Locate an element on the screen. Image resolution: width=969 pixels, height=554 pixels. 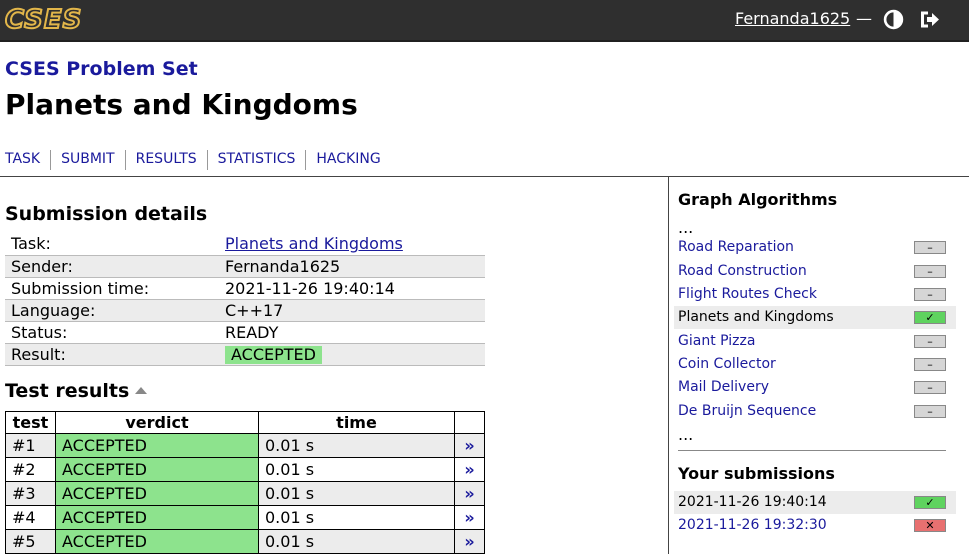
tab-results: RESULTS is located at coordinates (165, 160).